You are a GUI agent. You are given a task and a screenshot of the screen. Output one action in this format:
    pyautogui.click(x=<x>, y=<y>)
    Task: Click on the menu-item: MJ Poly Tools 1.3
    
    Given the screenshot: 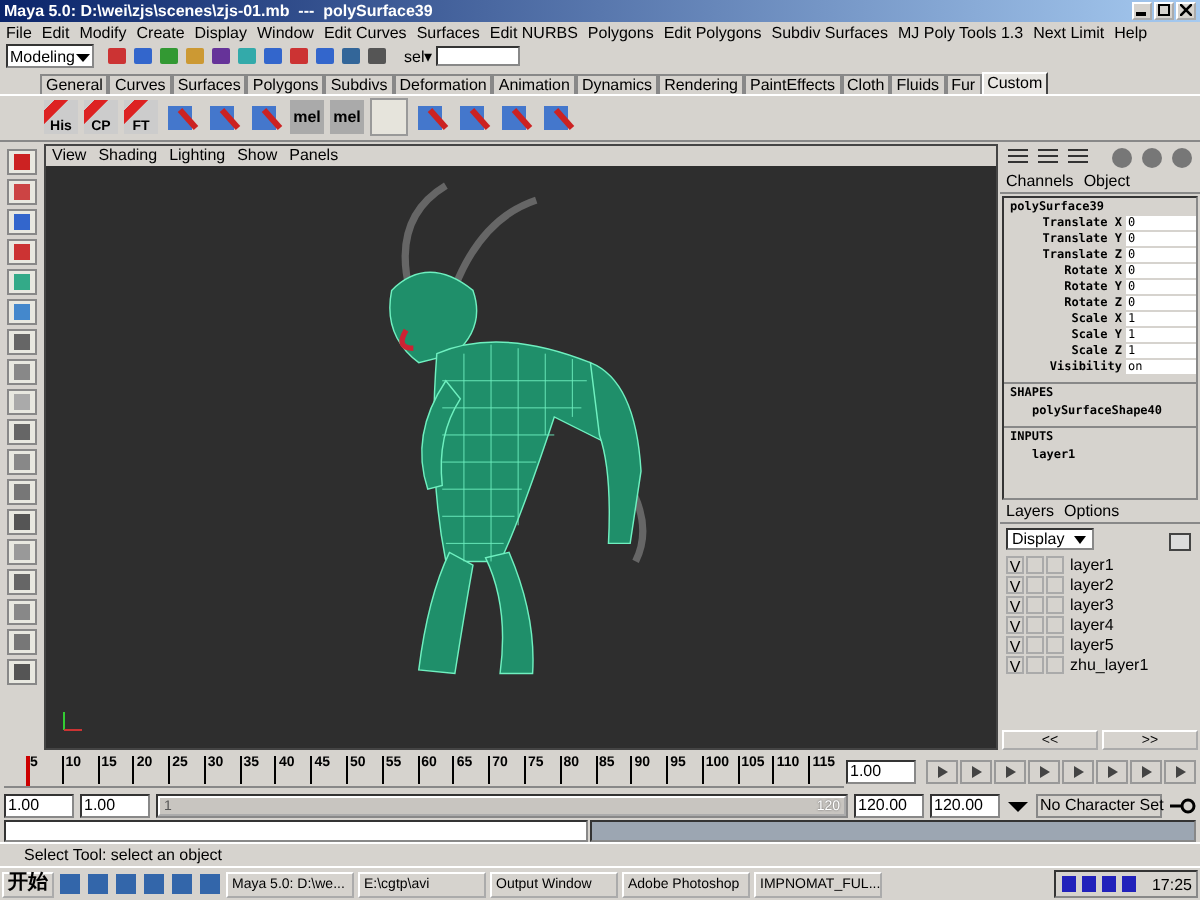 What is the action you would take?
    pyautogui.click(x=961, y=32)
    